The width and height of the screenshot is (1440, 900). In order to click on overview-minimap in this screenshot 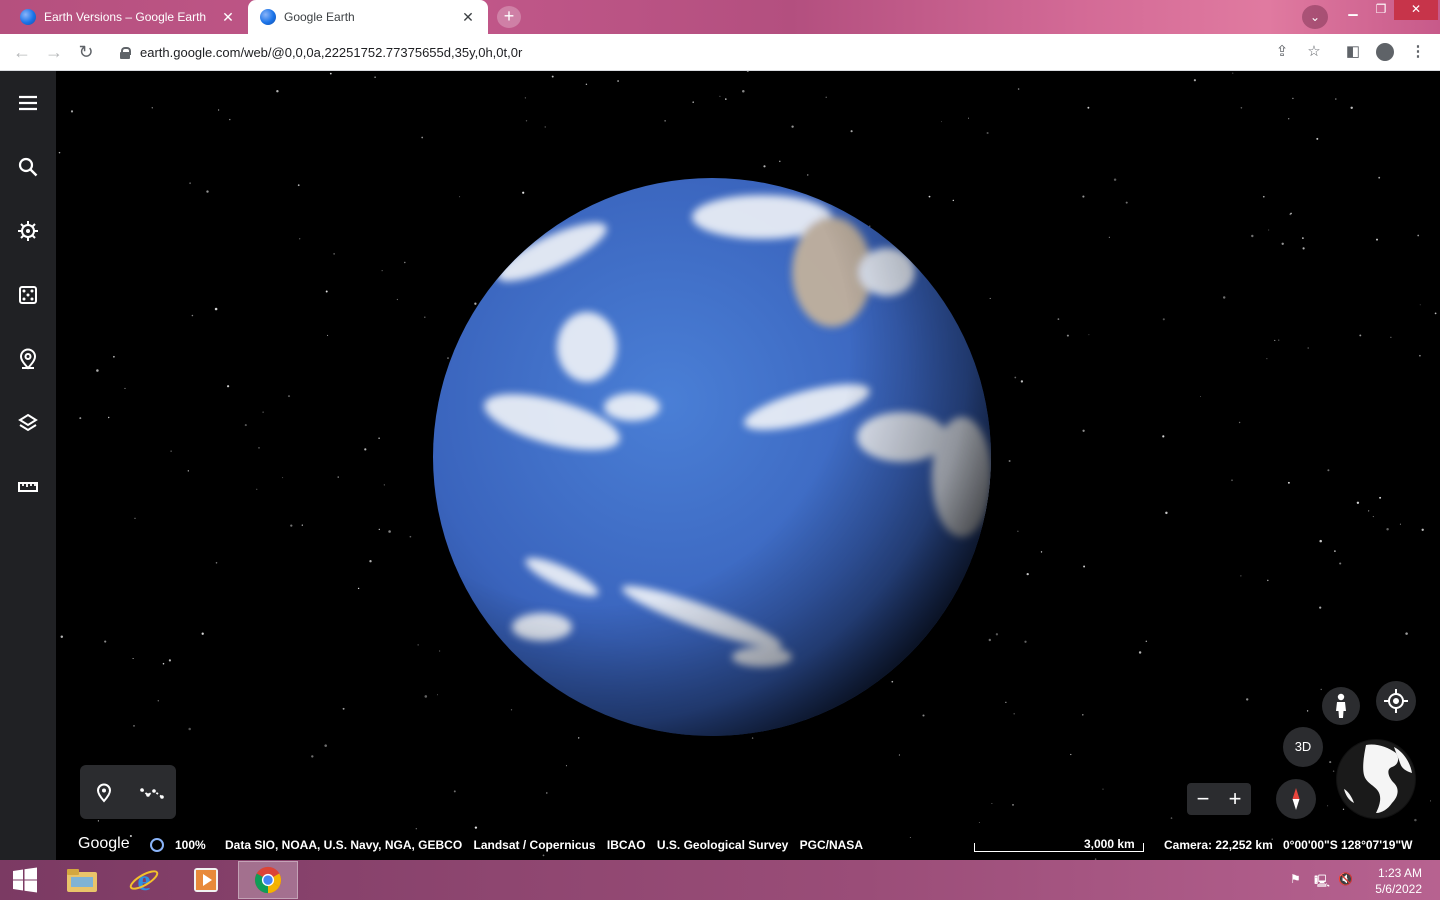, I will do `click(1376, 779)`.